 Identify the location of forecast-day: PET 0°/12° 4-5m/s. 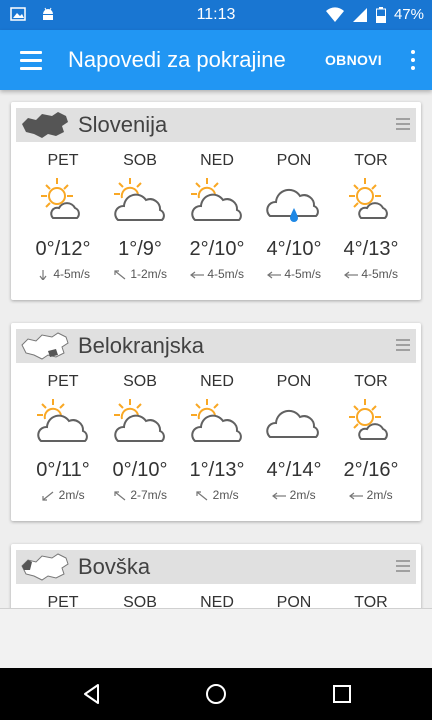
(63, 216).